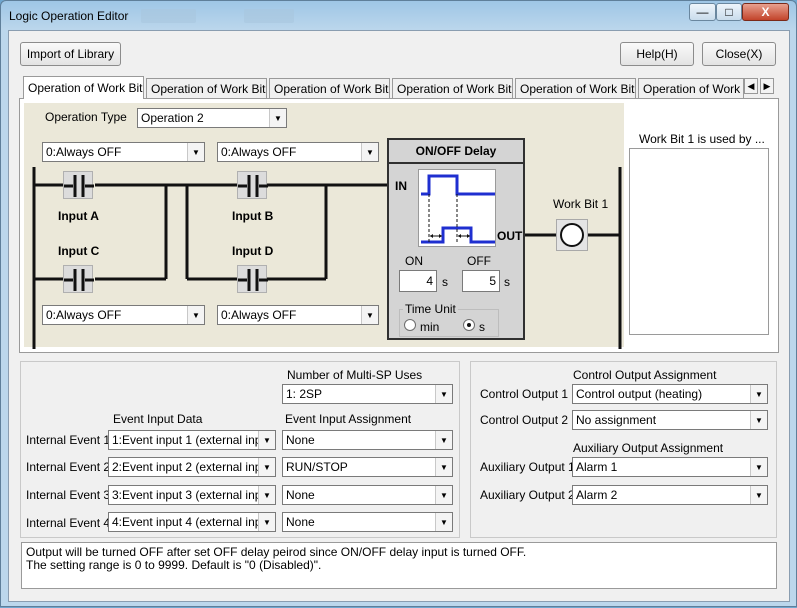  I want to click on work-bit-used-by-list, so click(699, 241).